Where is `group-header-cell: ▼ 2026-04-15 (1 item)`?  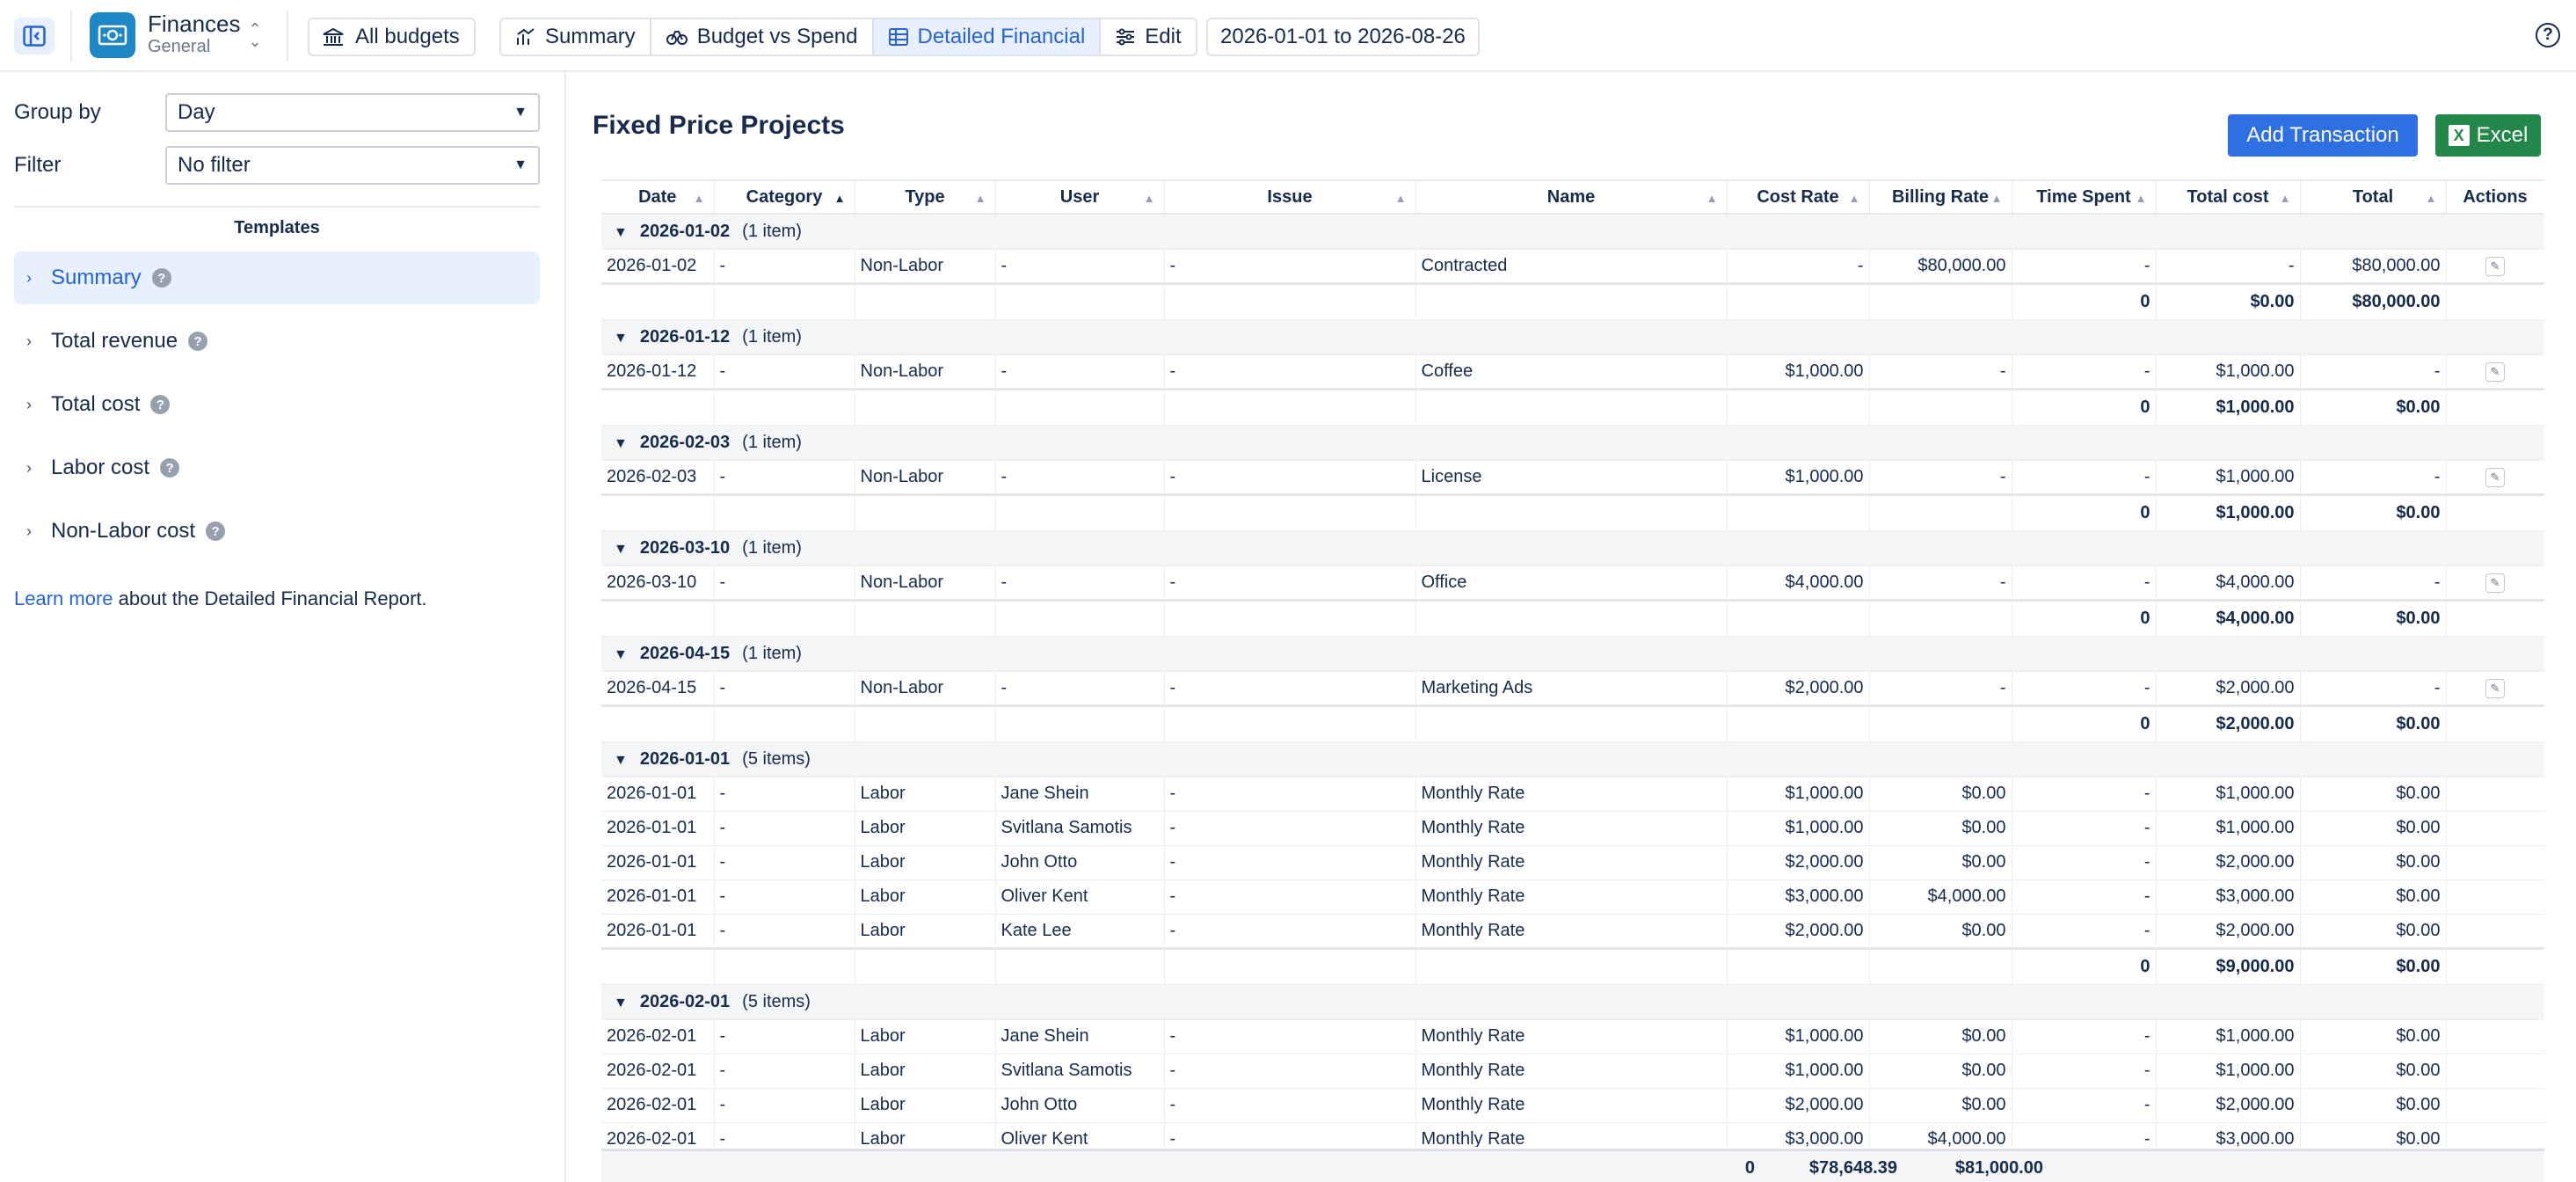 group-header-cell: ▼ 2026-04-15 (1 item) is located at coordinates (1572, 654).